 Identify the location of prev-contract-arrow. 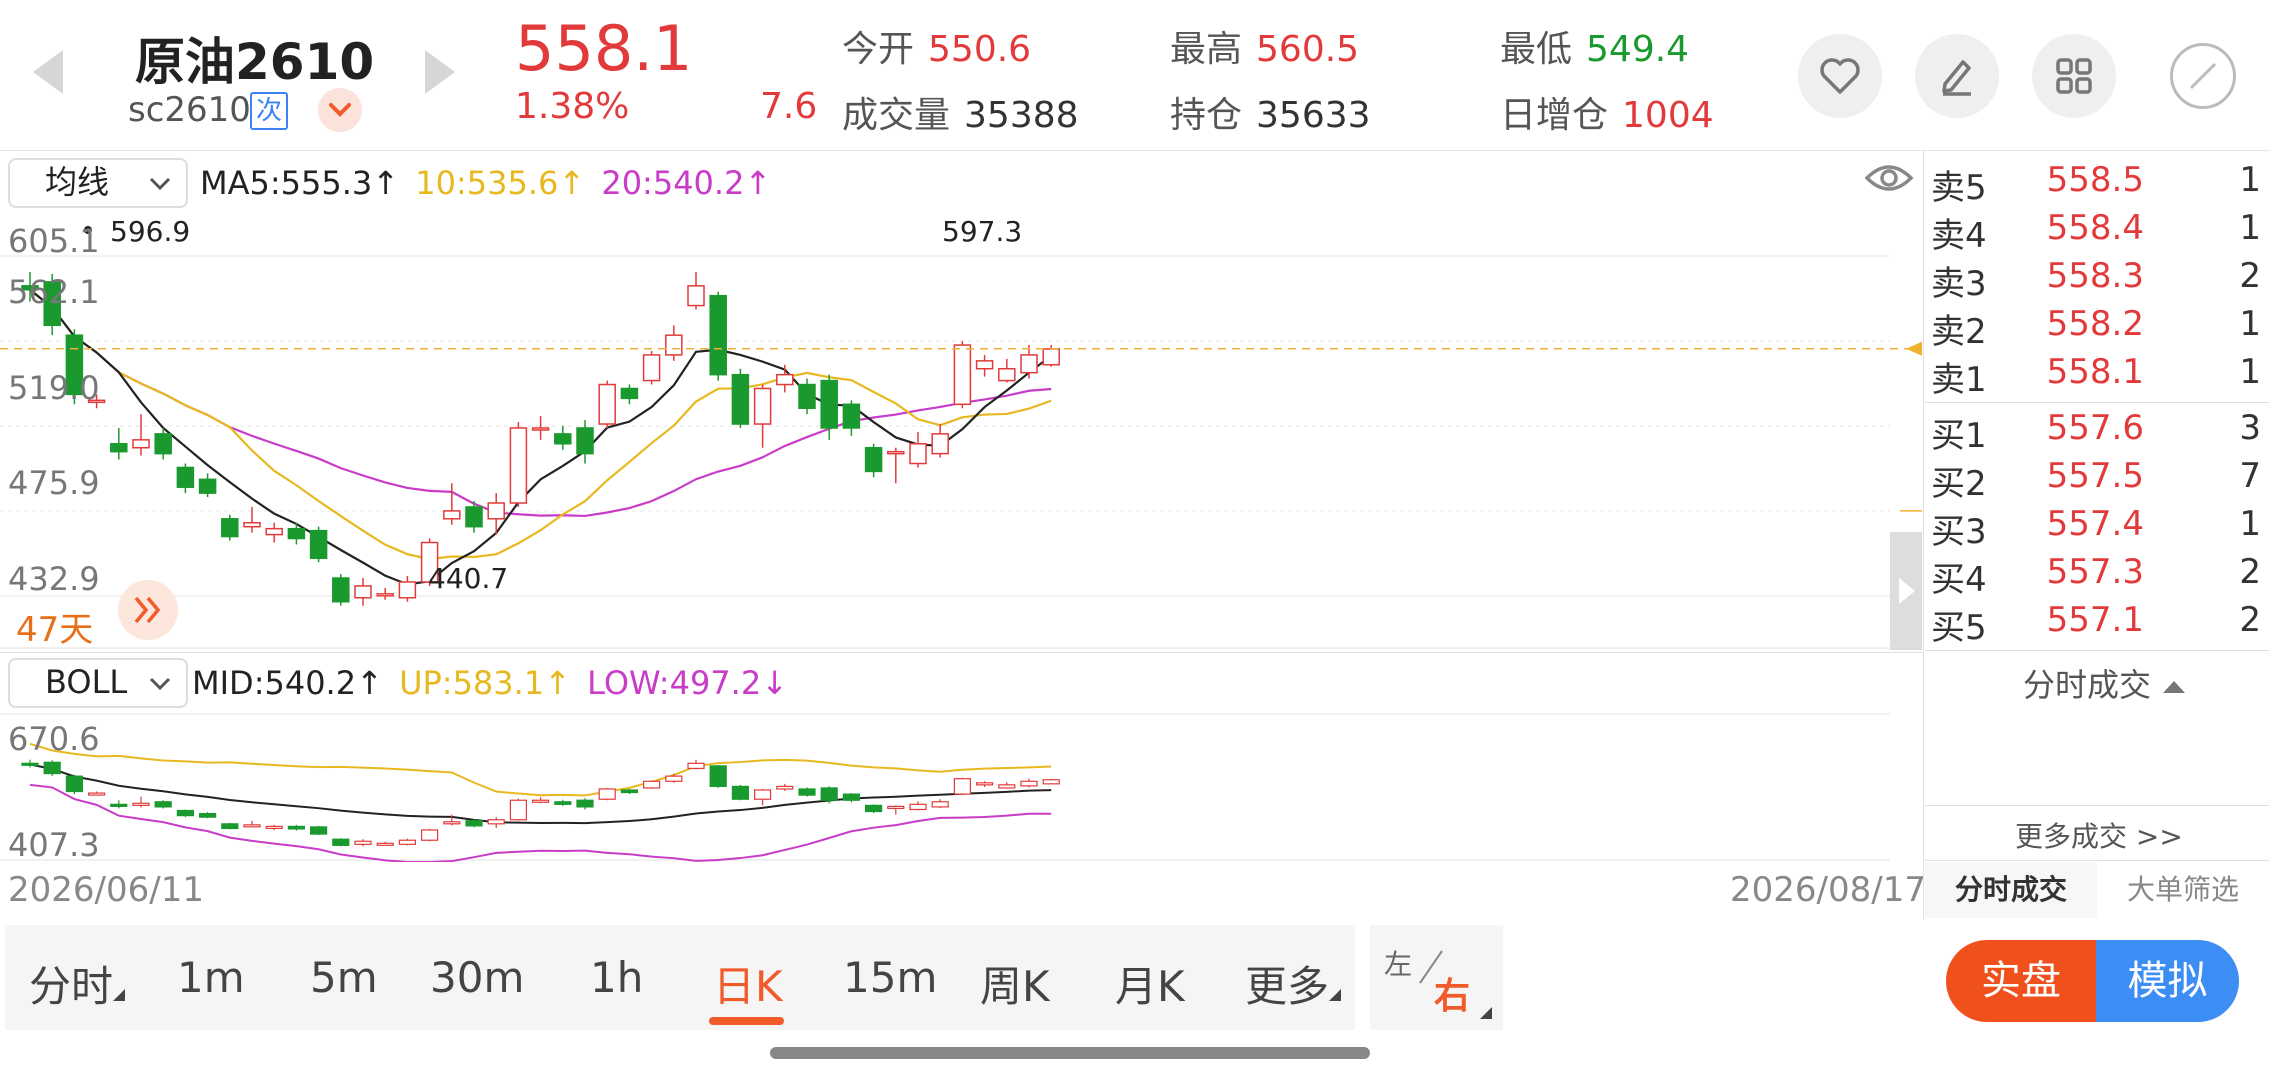
(48, 72).